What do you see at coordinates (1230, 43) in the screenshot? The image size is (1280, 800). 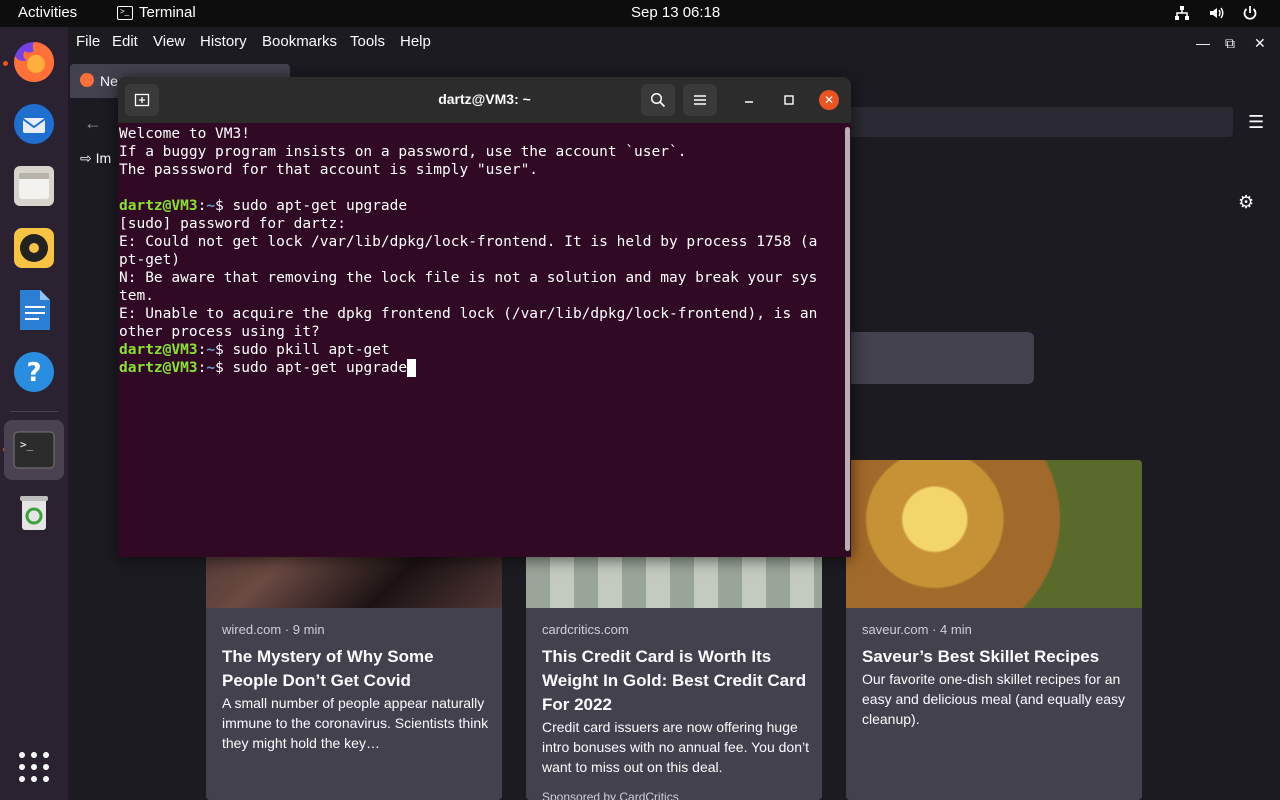 I see `restore-icon: ⧉` at bounding box center [1230, 43].